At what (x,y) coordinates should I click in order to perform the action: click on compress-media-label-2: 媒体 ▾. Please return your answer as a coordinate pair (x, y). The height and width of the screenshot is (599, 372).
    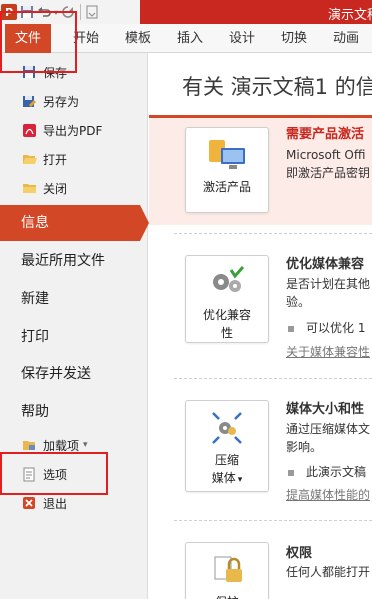
    Looking at the image, I should click on (227, 478).